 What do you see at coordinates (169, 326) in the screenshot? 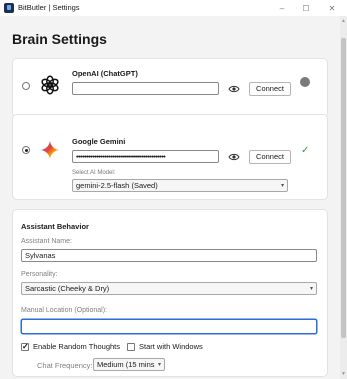
I see `manual-location-input` at bounding box center [169, 326].